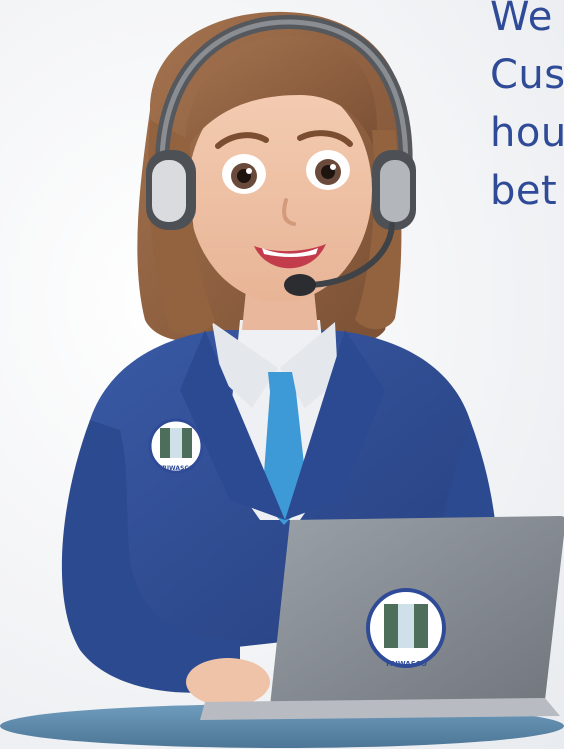 This screenshot has width=564, height=749. What do you see at coordinates (228, 682) in the screenshot?
I see `hand-left` at bounding box center [228, 682].